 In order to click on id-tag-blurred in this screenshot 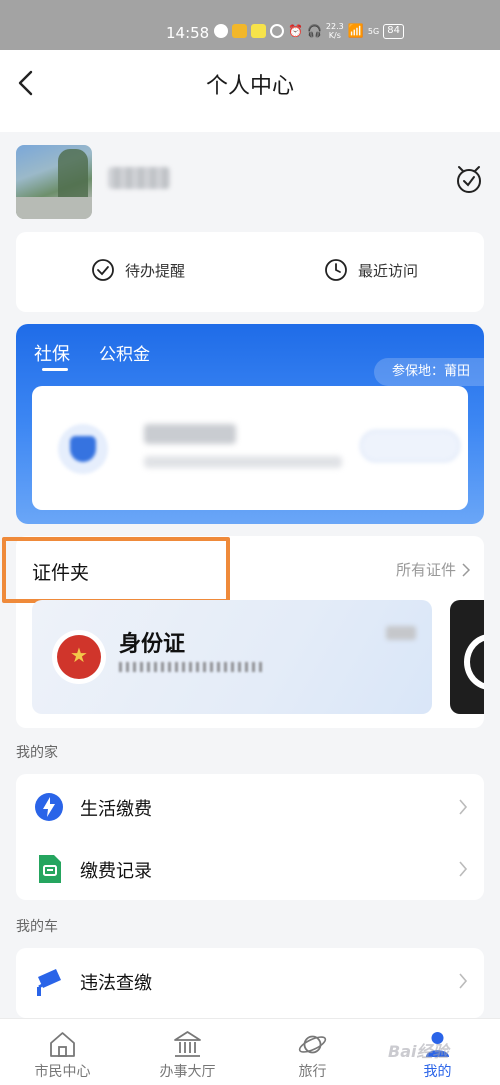, I will do `click(401, 633)`.